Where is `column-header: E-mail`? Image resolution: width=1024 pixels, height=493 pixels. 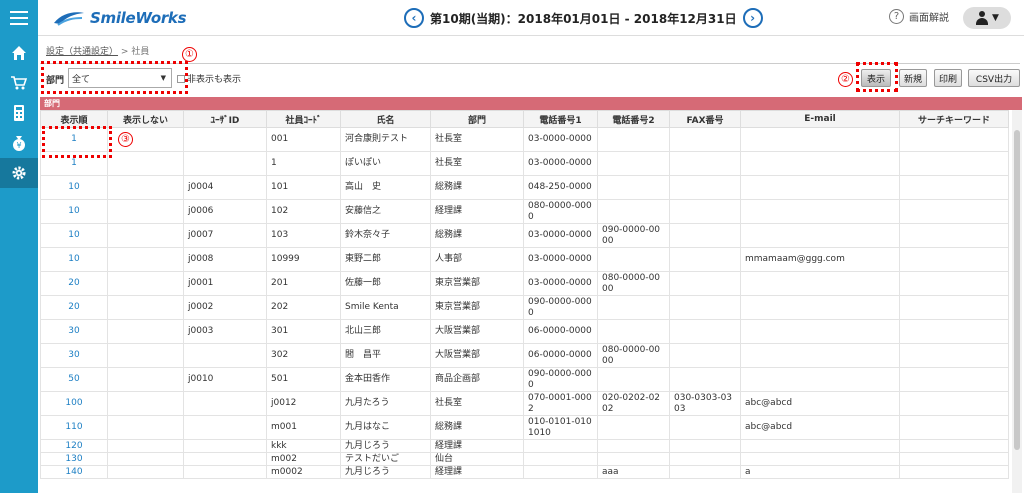
column-header: E-mail is located at coordinates (820, 119).